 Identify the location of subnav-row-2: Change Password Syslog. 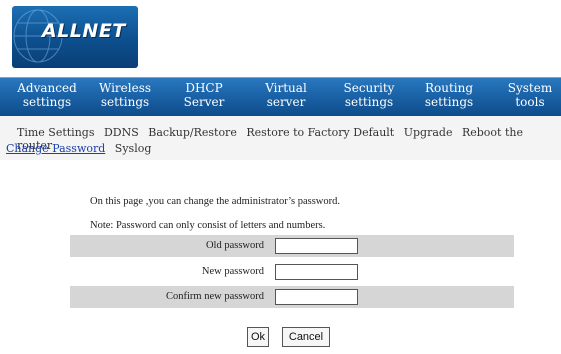
(276, 148).